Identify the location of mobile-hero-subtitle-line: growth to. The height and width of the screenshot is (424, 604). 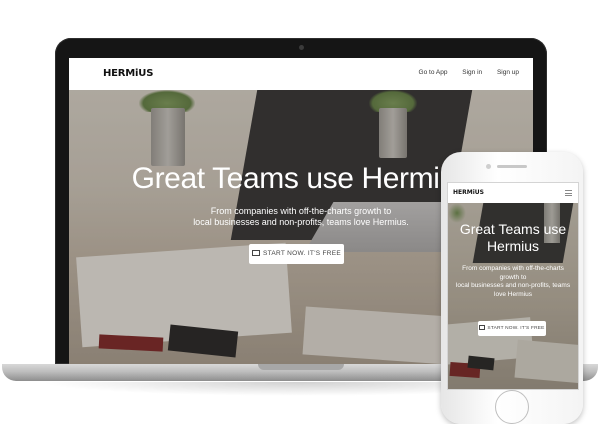
(513, 277).